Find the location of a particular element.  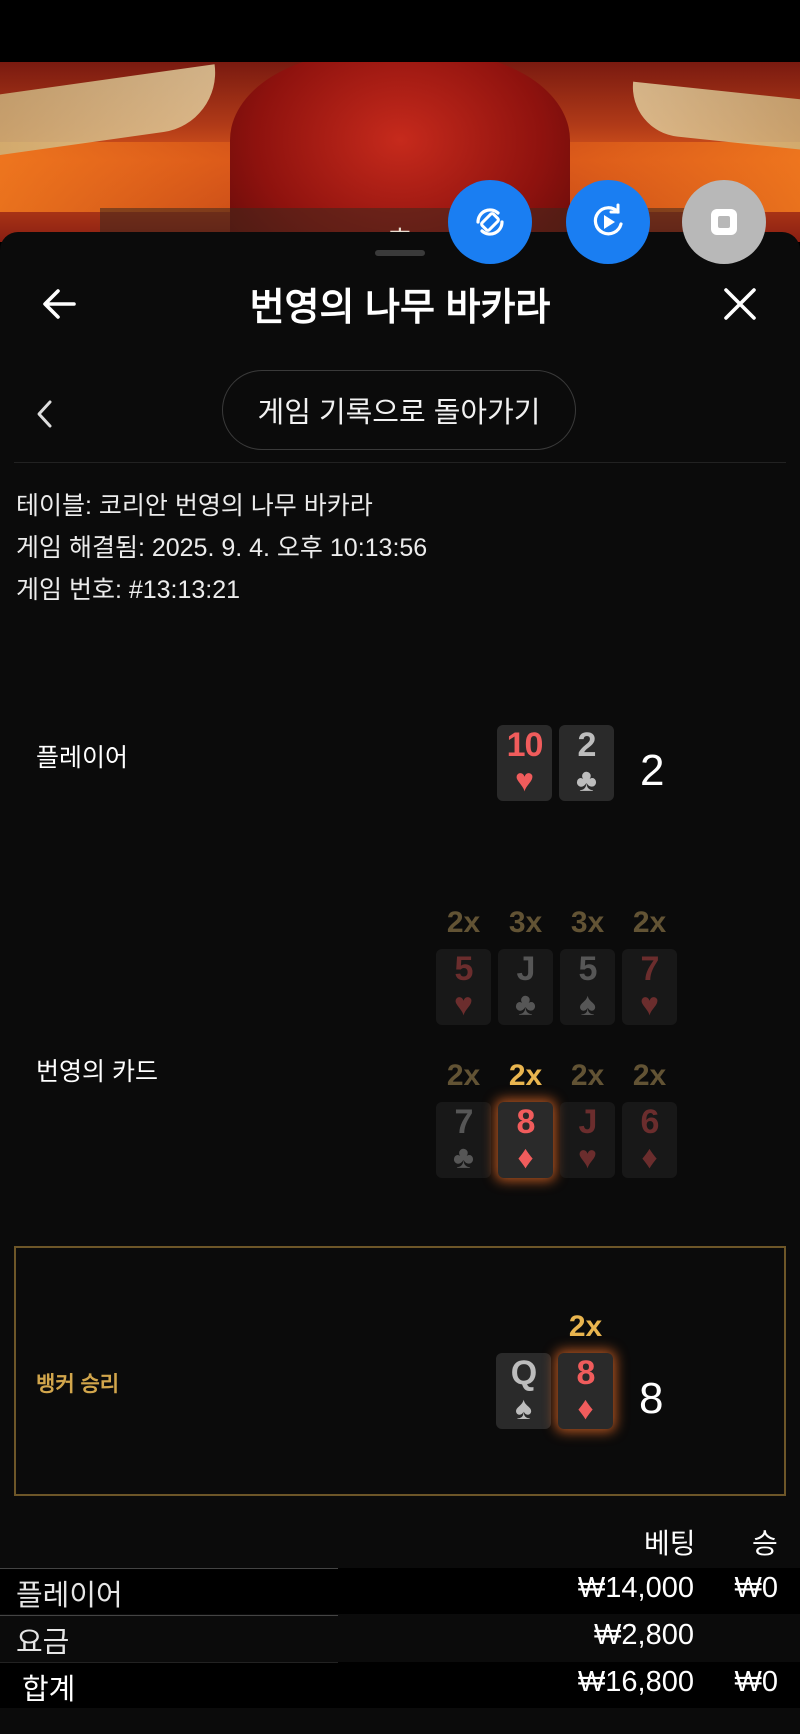

game-number-info: 게임 번호: #13:13:21 is located at coordinates (128, 590).